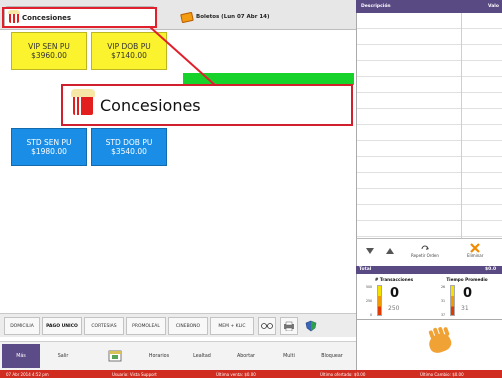 Image resolution: width=502 pixels, height=378 pixels. What do you see at coordinates (461, 125) in the screenshot?
I see `grid-divider` at bounding box center [461, 125].